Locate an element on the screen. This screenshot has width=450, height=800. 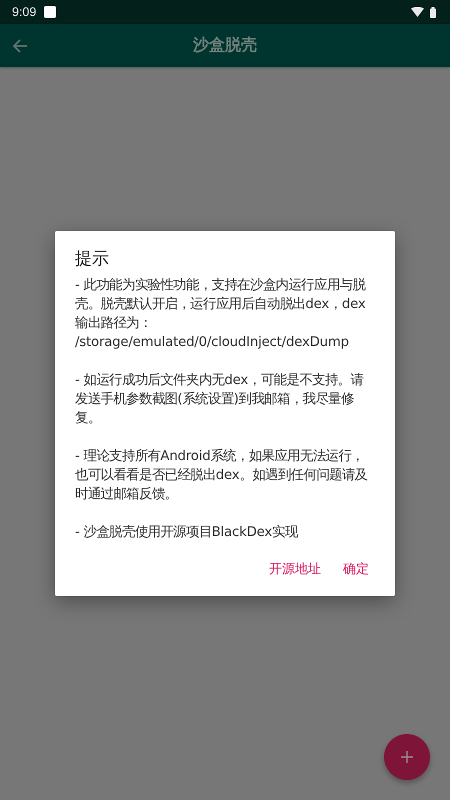
dialog-paragraph: - 此功能为实验性功能，支持在沙盒内运行应用与脱壳。脱壳默认开启，运行应用后自动脱出dex，dex输出路径为： /storage/emulated/0/cloudInject/dexDump is located at coordinates (221, 314).